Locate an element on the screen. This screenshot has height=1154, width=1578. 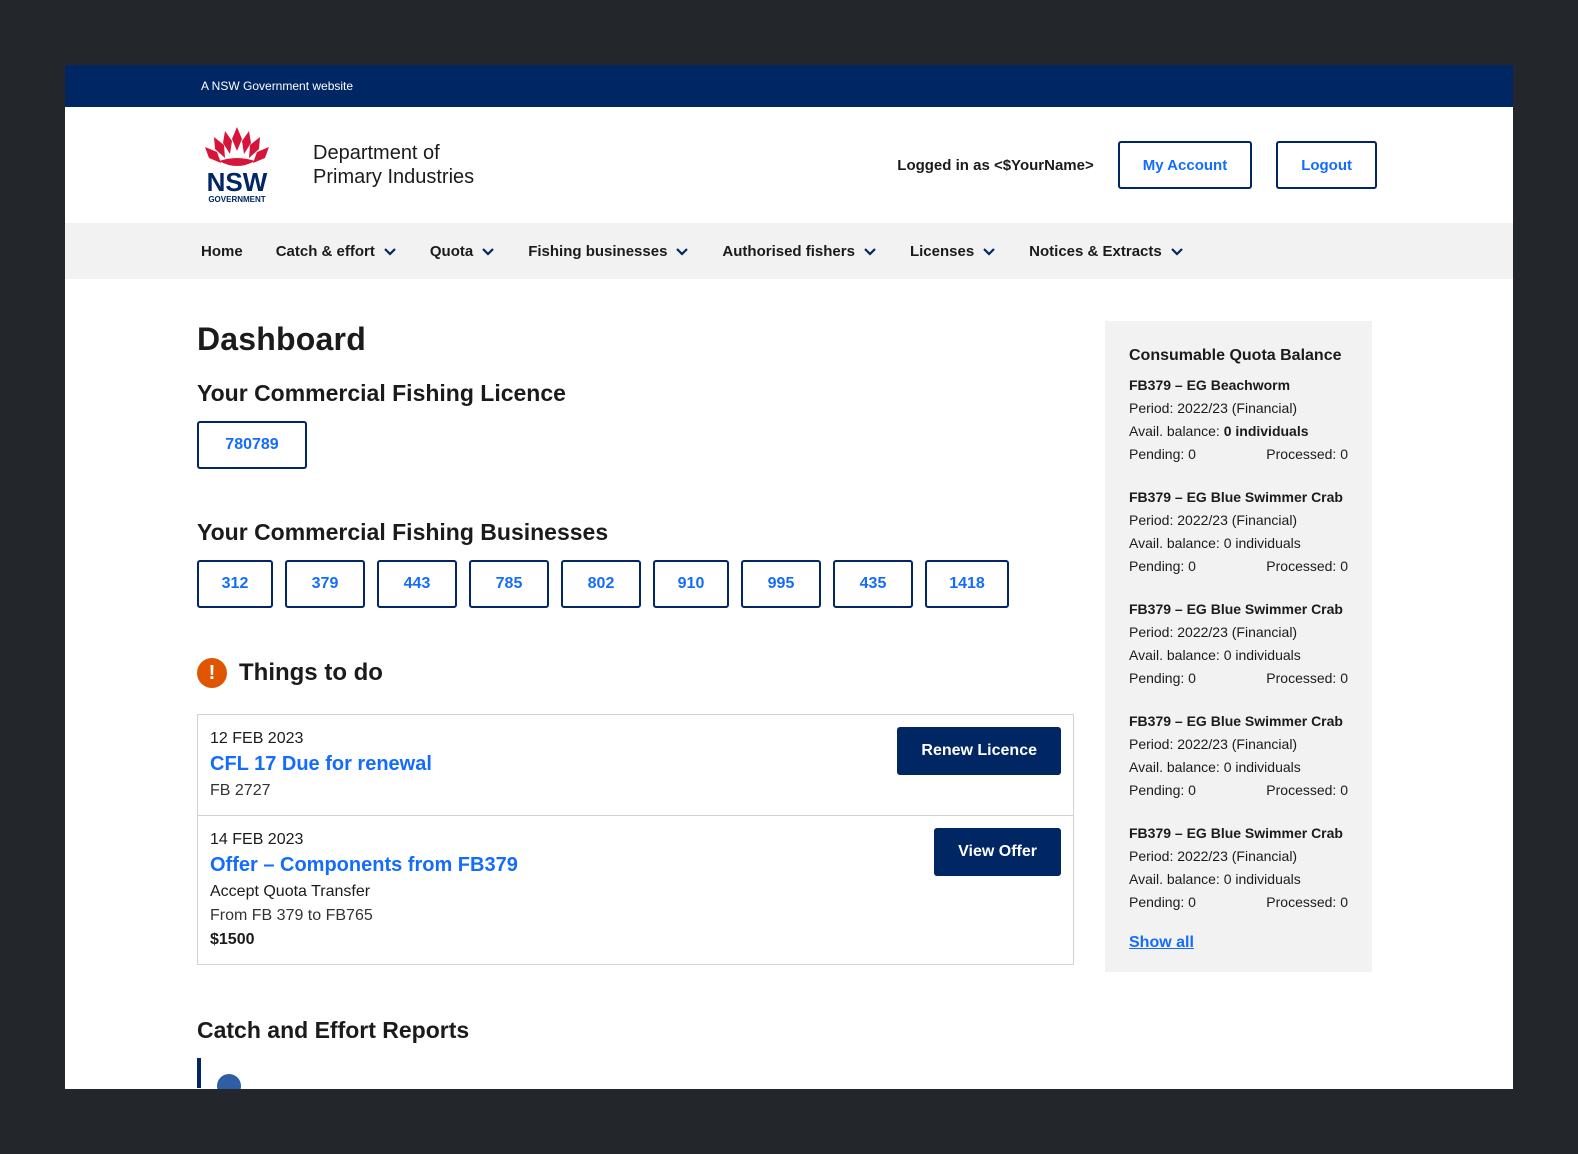
logo-subtext: GOVERNMENT is located at coordinates (236, 199).